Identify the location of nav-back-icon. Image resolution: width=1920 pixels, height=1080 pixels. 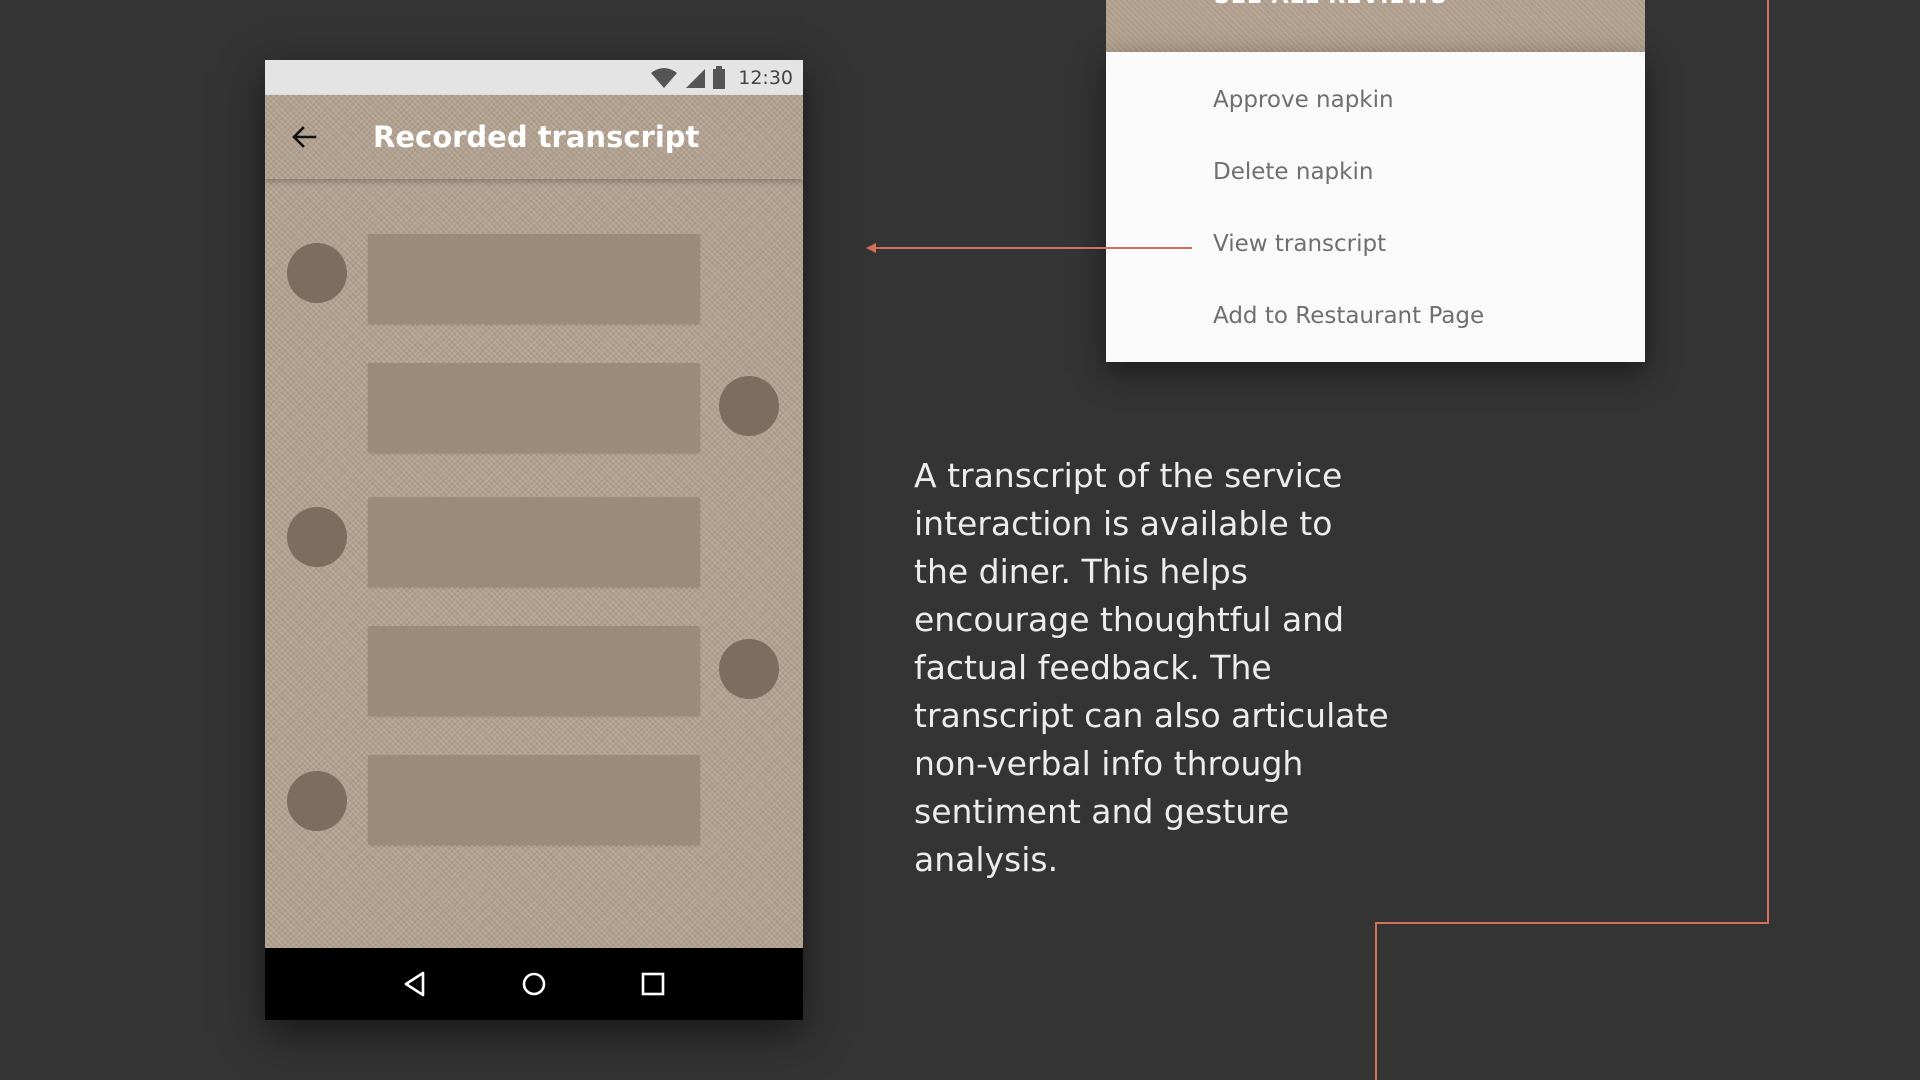
(415, 984).